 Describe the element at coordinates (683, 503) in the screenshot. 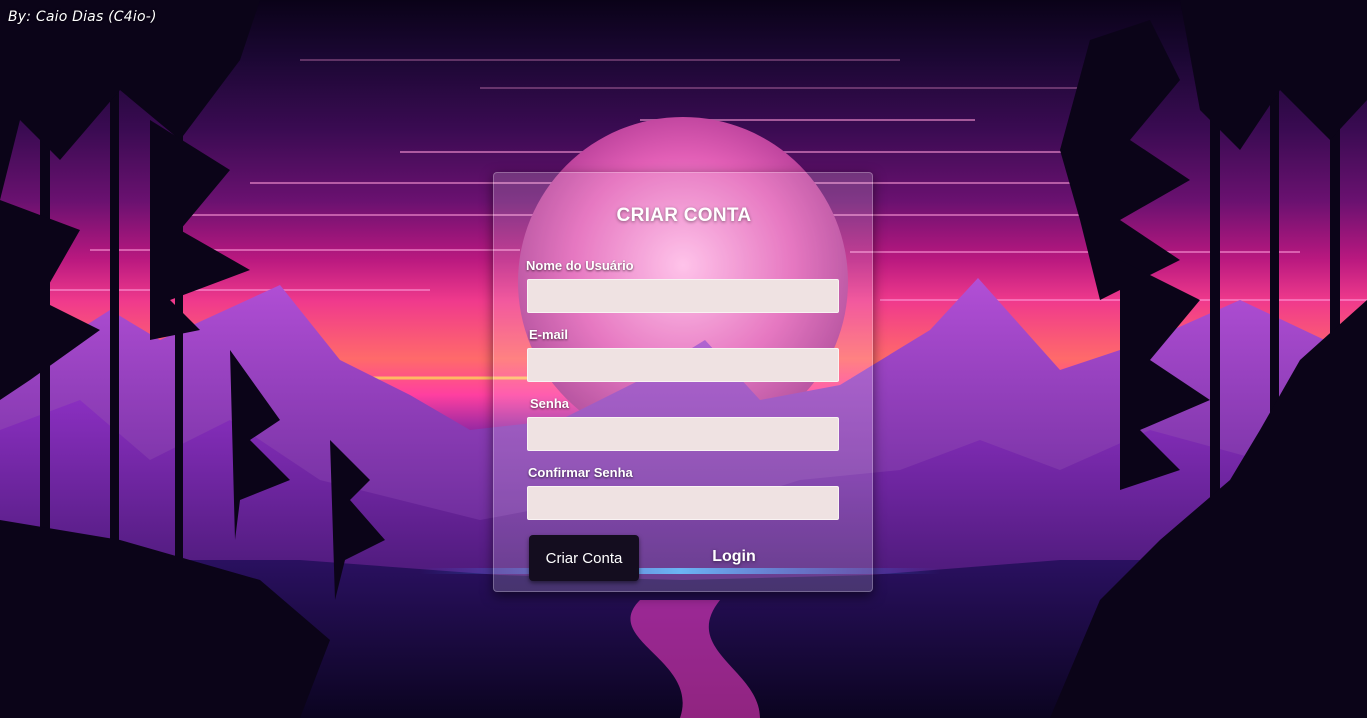

I see `confirm-password-input` at that location.